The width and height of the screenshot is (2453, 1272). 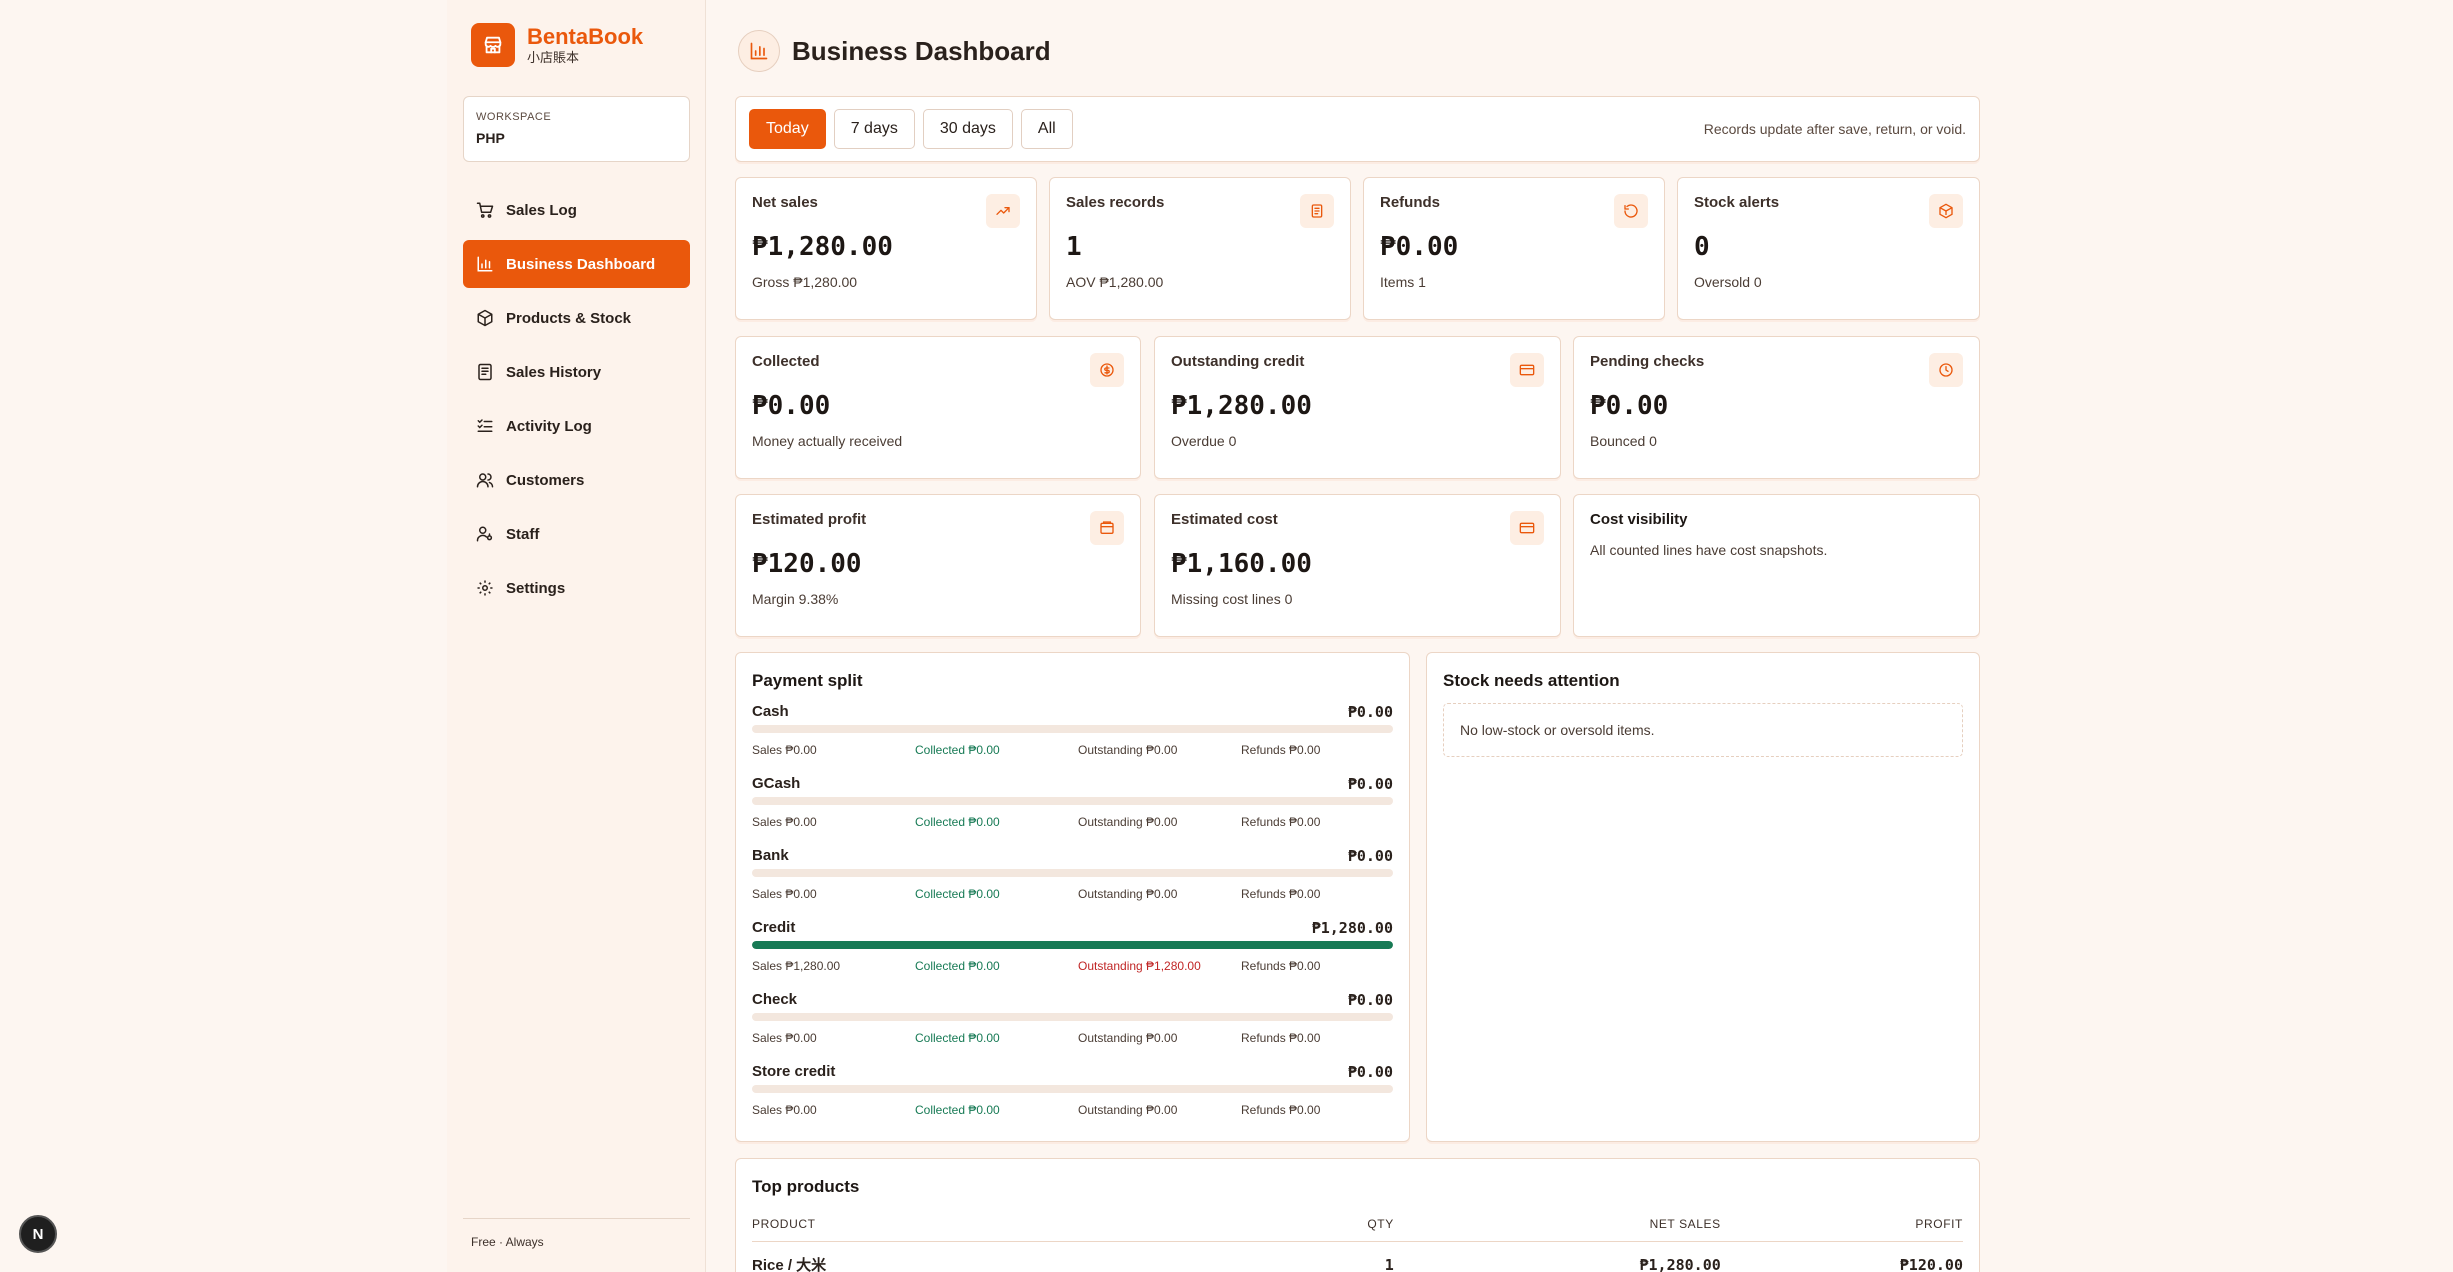 I want to click on payment-amount: ₱0.00, so click(x=1370, y=1000).